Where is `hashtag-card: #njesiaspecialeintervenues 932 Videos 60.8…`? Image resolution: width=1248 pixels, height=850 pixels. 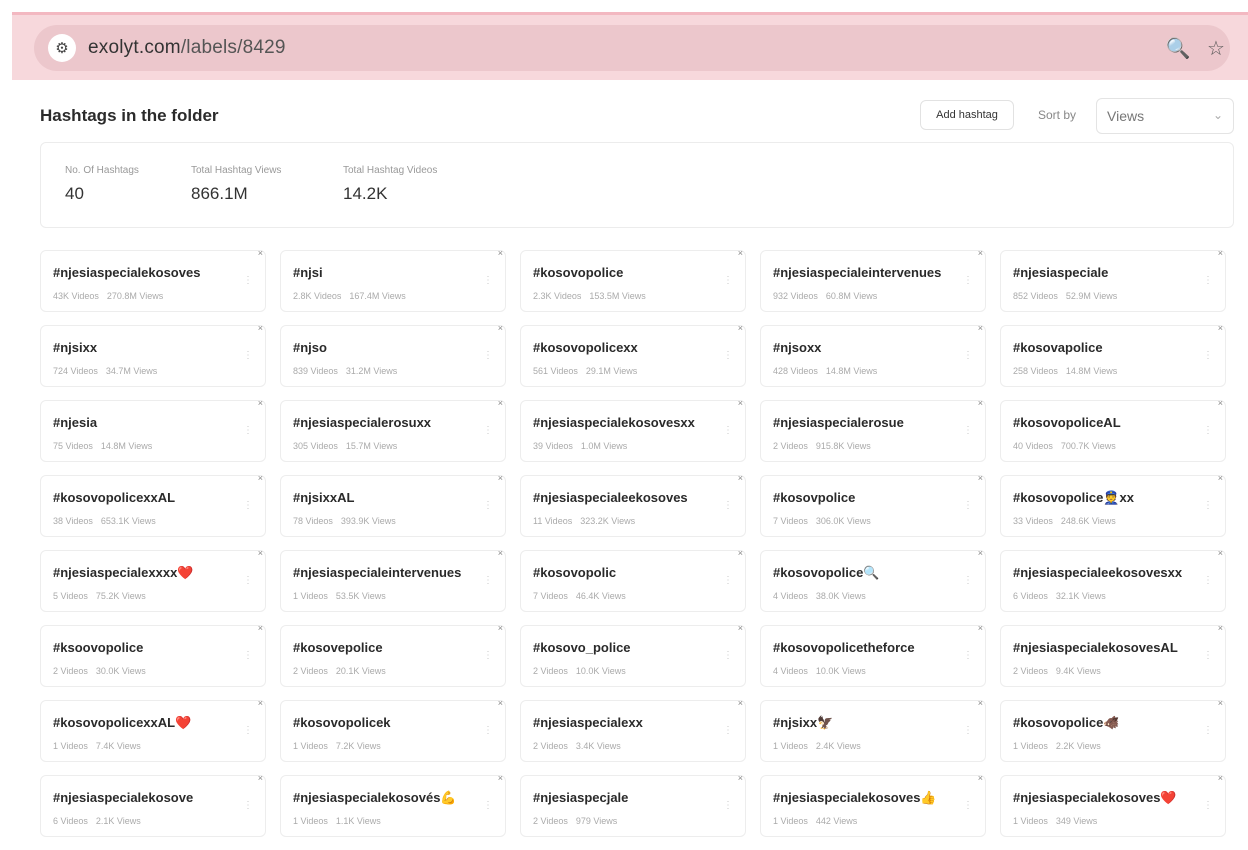
hashtag-card: #njesiaspecialeintervenues 932 Videos 60.8… is located at coordinates (873, 280).